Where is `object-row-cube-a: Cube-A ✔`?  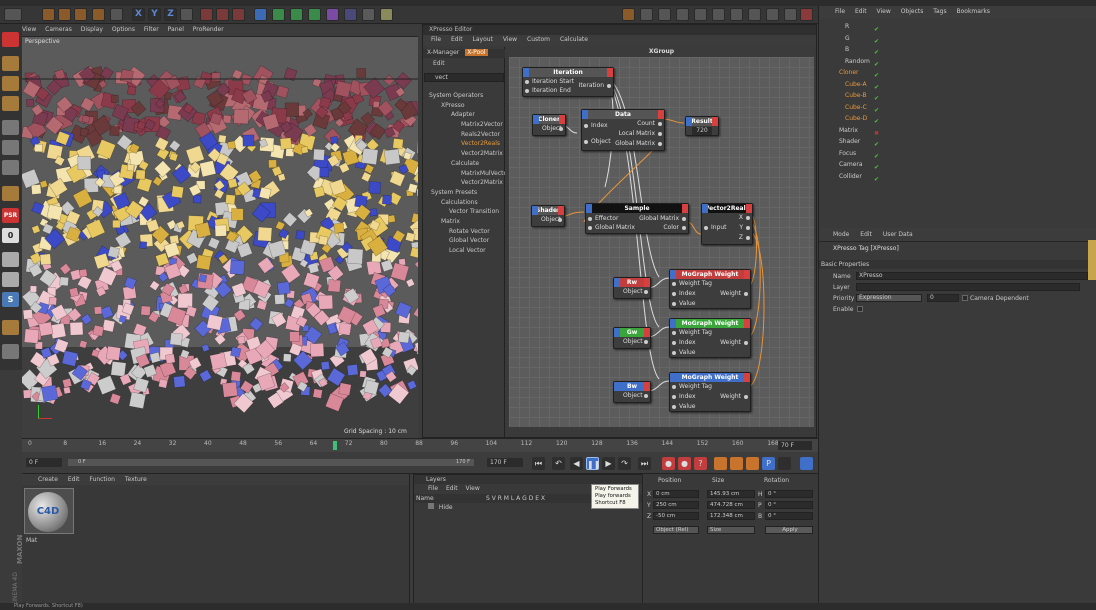
object-row-cube-a: Cube-A ✔ is located at coordinates (957, 85).